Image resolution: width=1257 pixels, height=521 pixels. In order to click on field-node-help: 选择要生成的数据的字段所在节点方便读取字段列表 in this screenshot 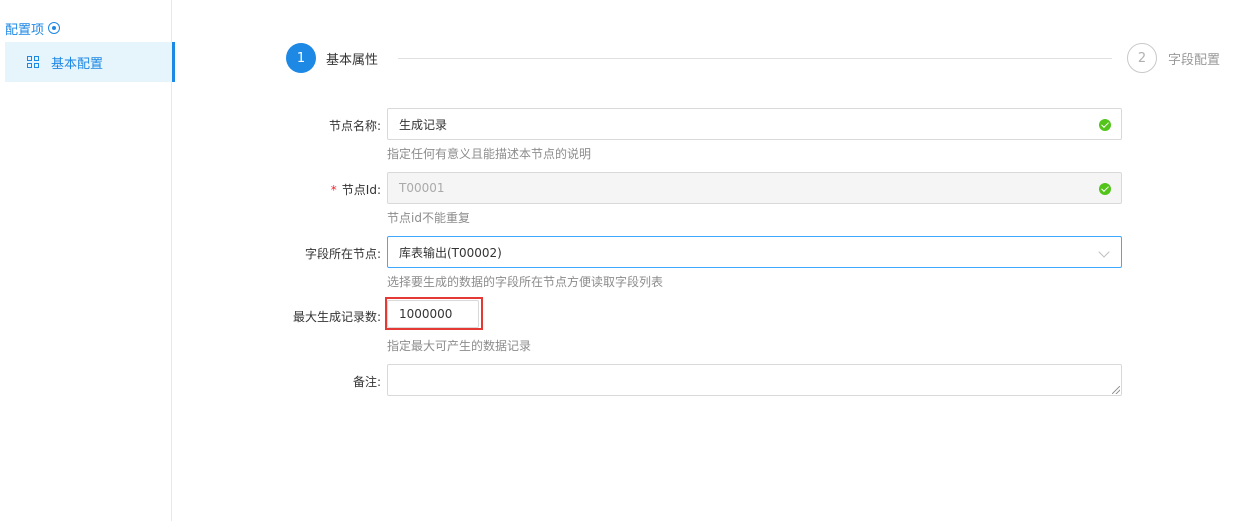, I will do `click(525, 282)`.